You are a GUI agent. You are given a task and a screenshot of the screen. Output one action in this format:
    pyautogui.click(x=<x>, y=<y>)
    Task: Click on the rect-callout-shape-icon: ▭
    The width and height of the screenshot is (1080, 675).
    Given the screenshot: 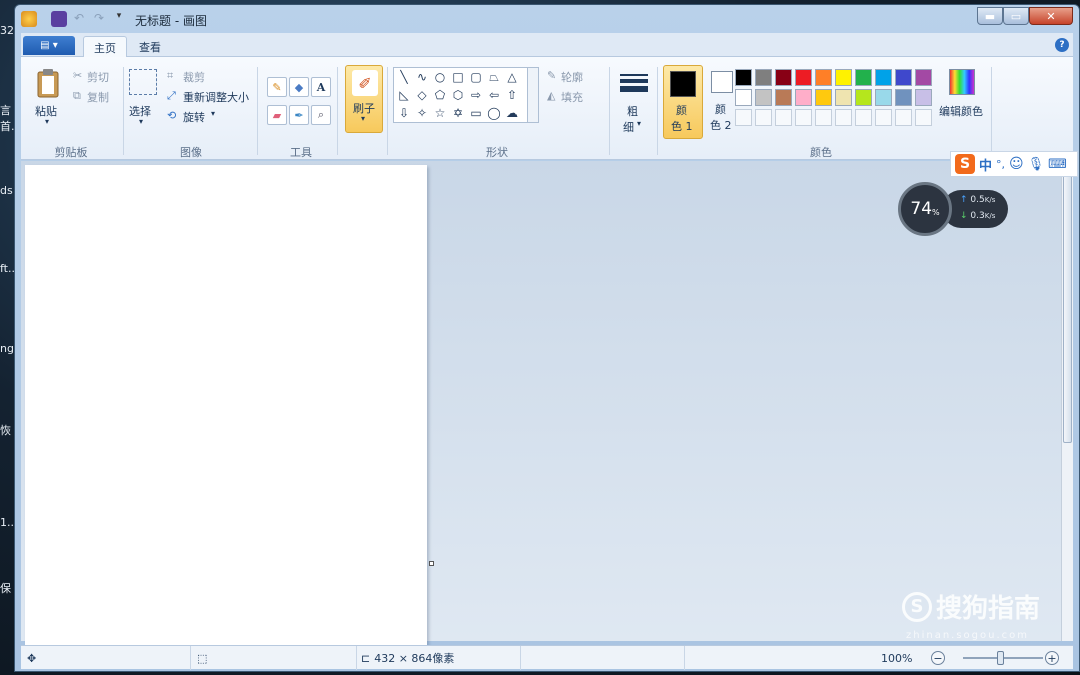 What is the action you would take?
    pyautogui.click(x=476, y=113)
    